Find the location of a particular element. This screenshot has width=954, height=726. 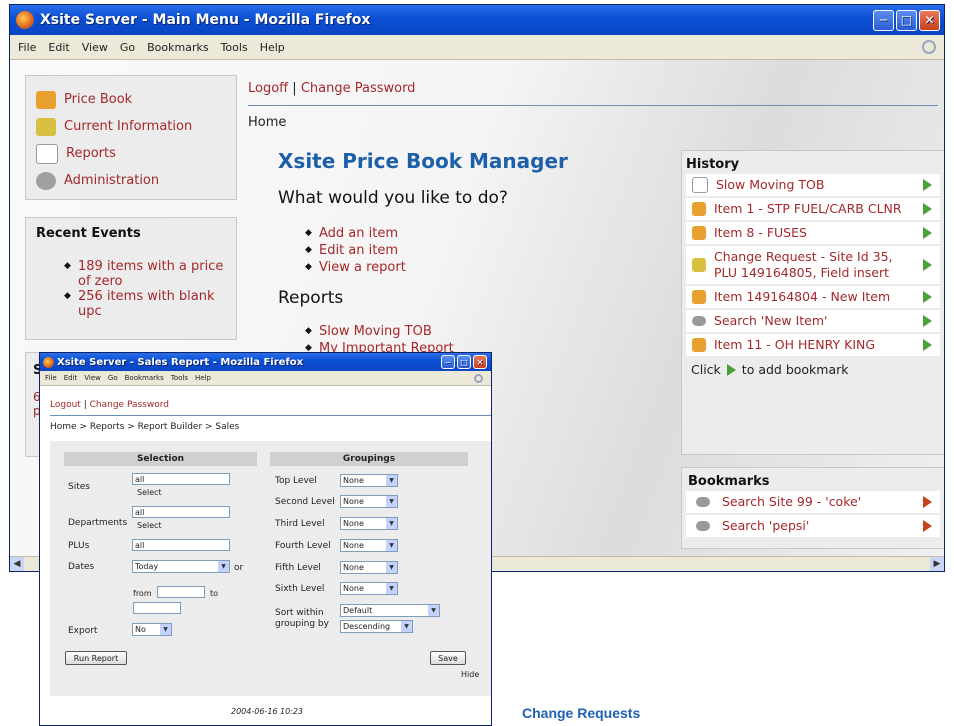

popup-close-button: ✕ is located at coordinates (480, 362).